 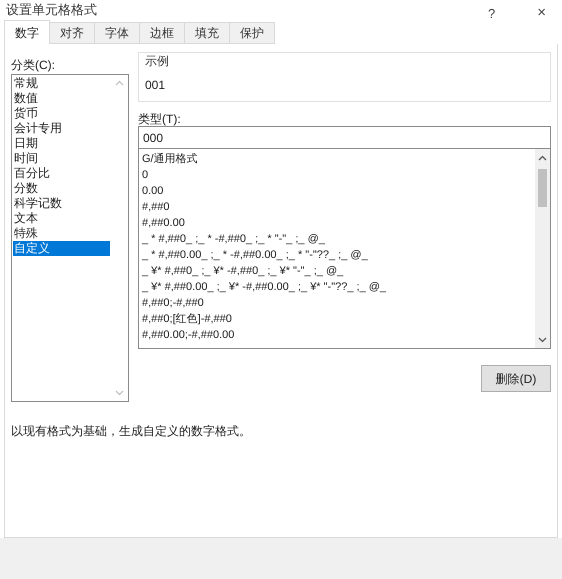 I want to click on category-item: 文本, so click(x=61, y=218).